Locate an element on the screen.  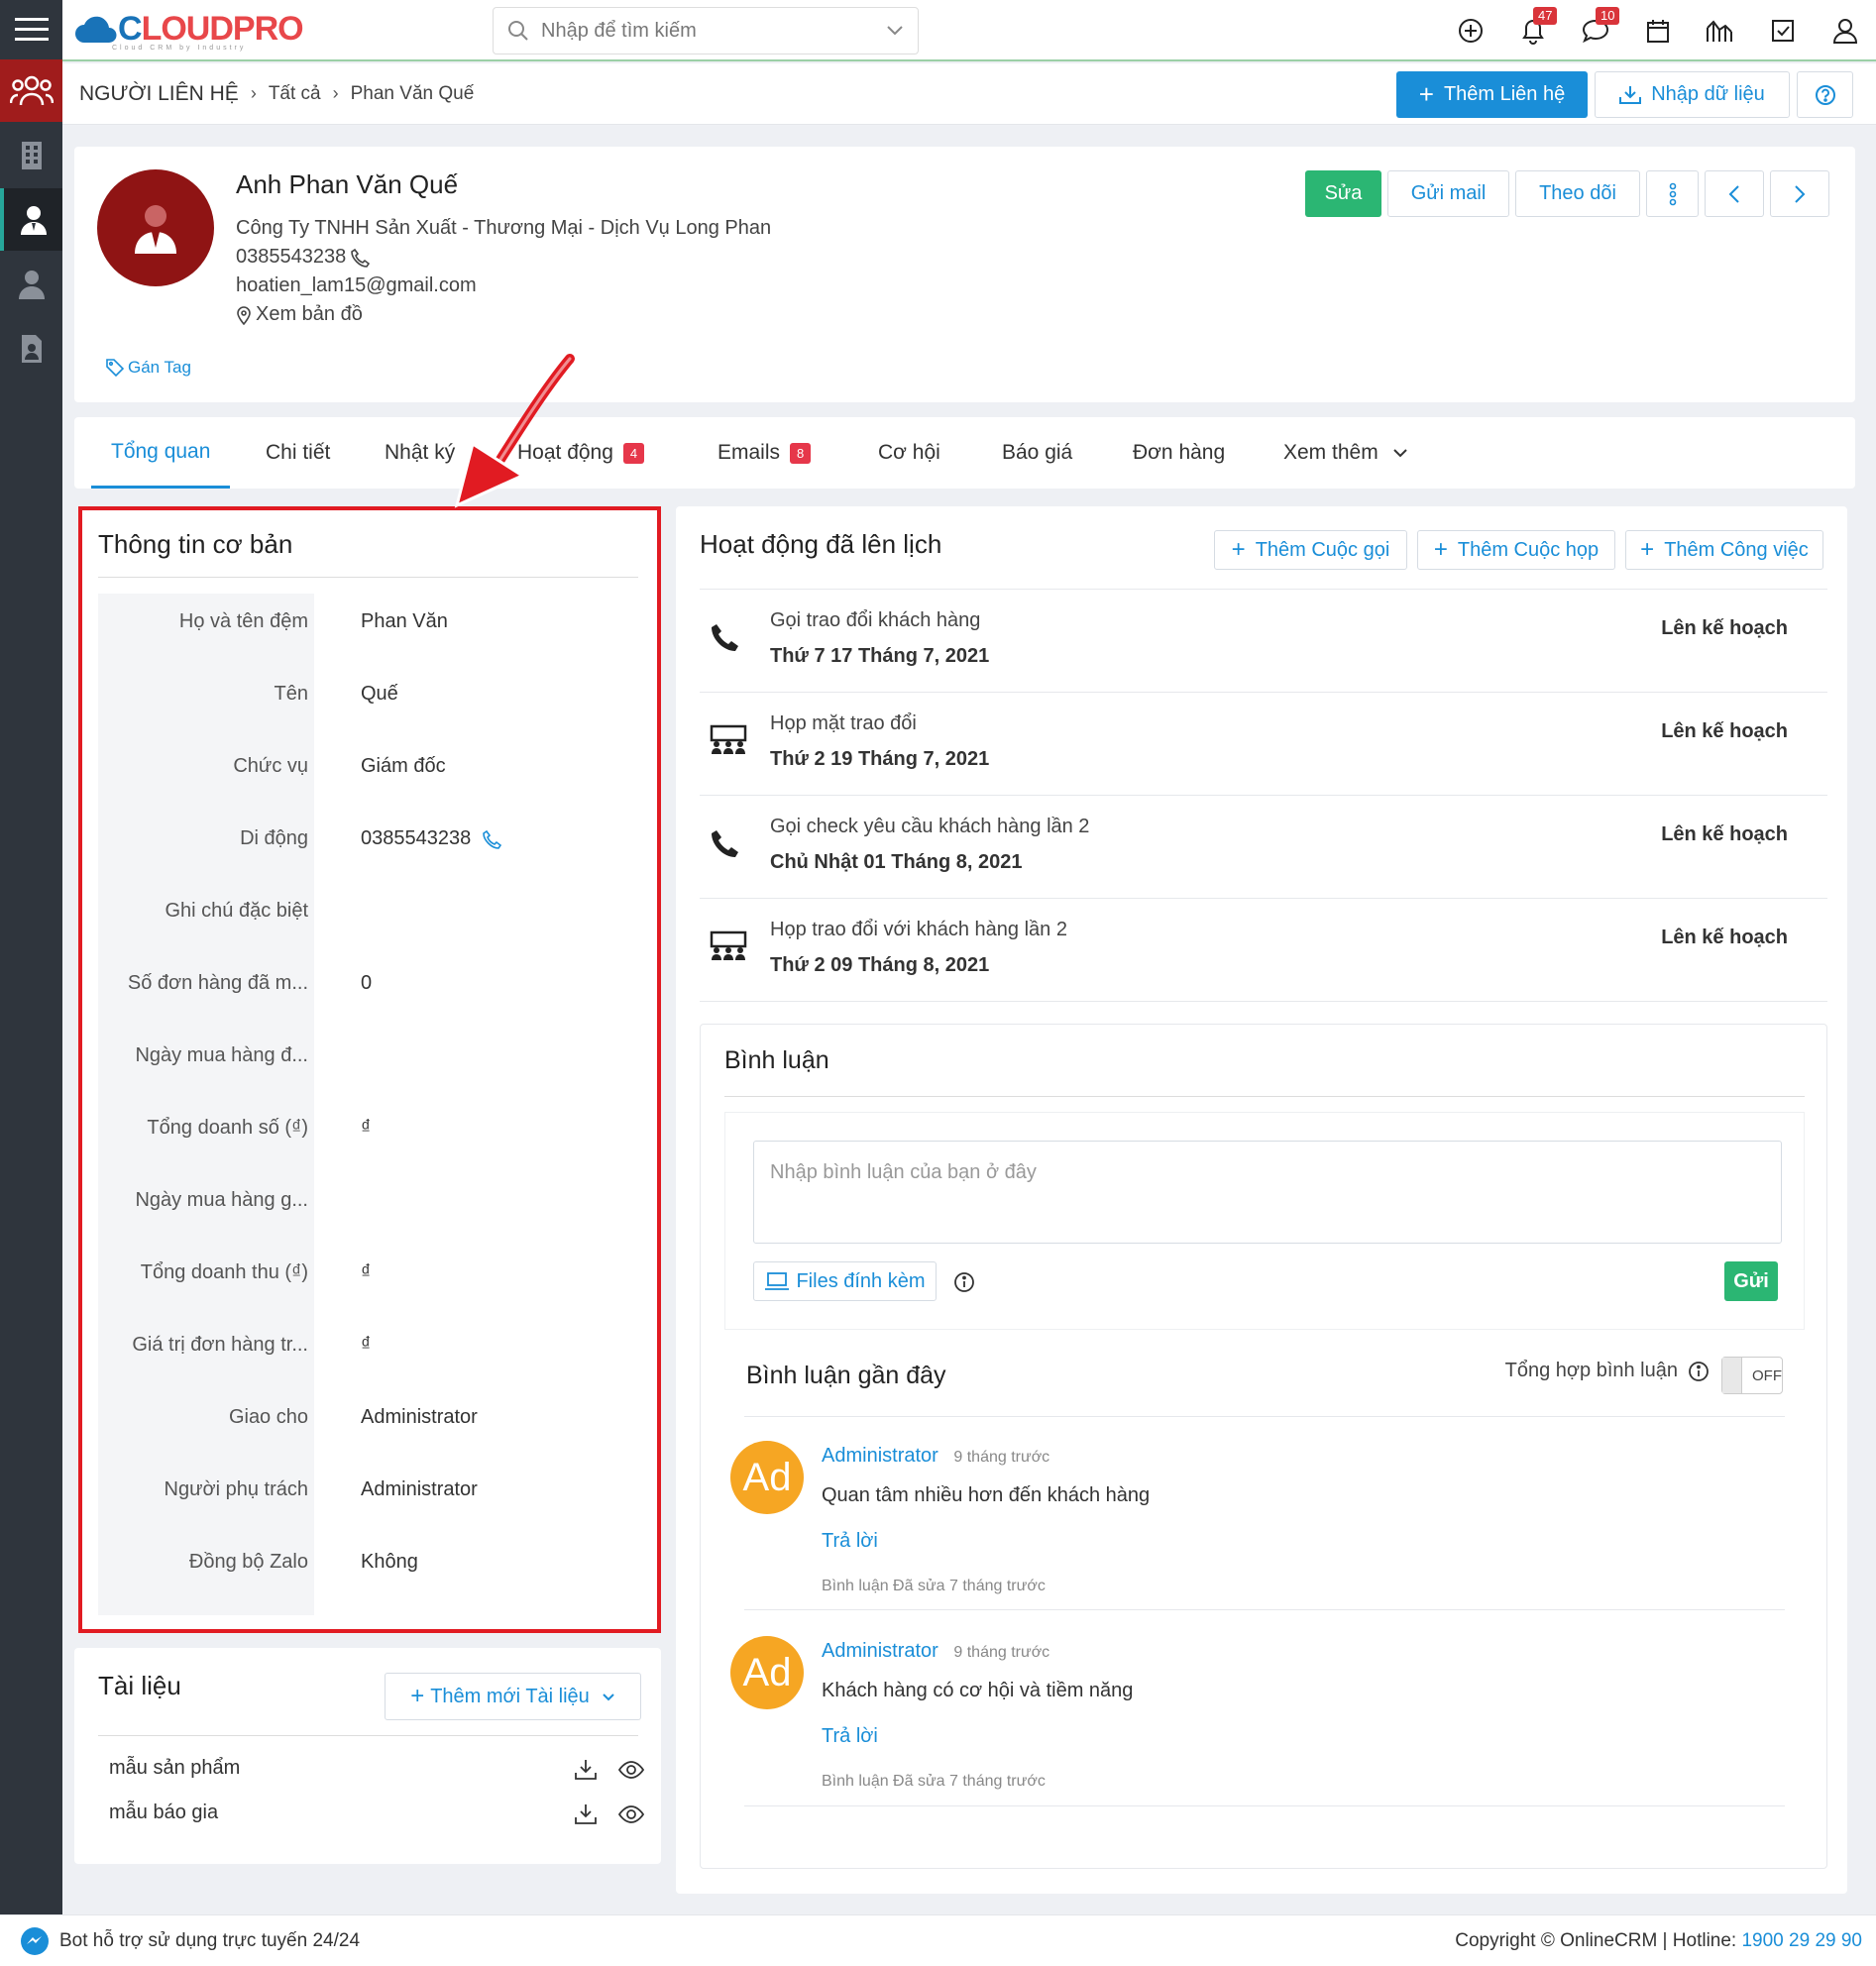
global-search-box: Nhập để tìm kiếm is located at coordinates (706, 31).